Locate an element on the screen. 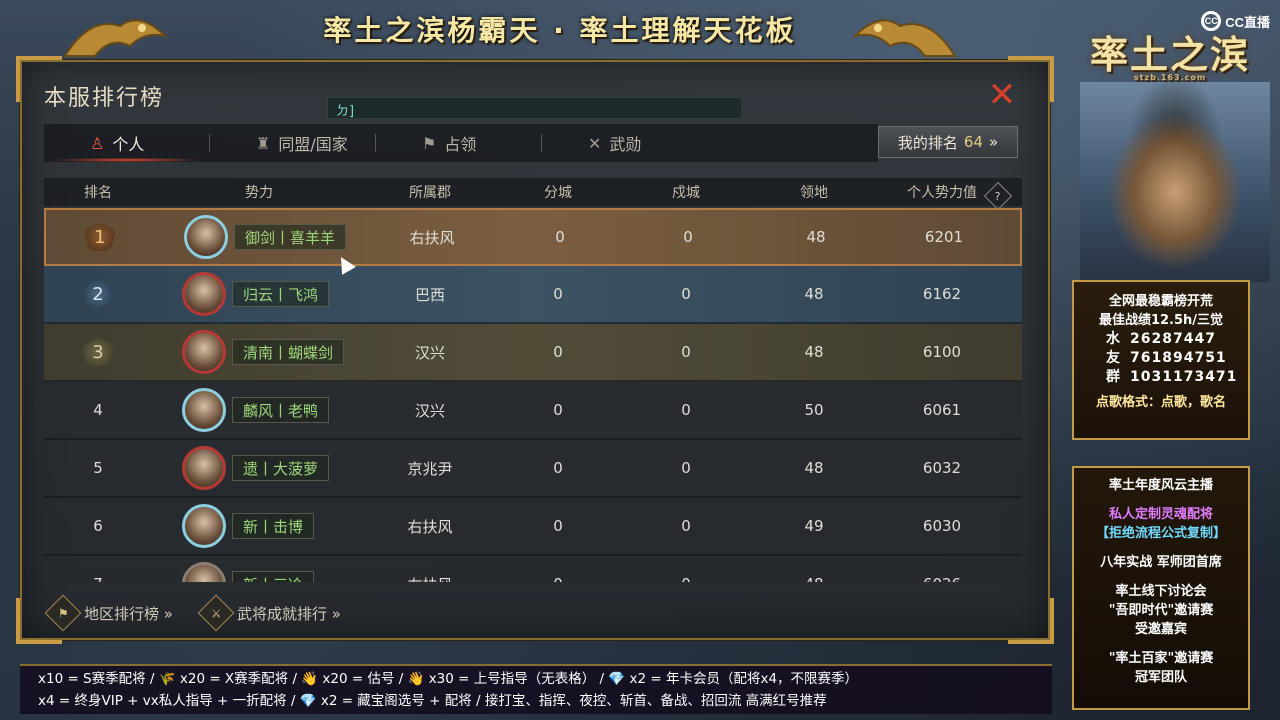 This screenshot has width=1280, height=720. column-header-label: 个人势力值 is located at coordinates (942, 193).